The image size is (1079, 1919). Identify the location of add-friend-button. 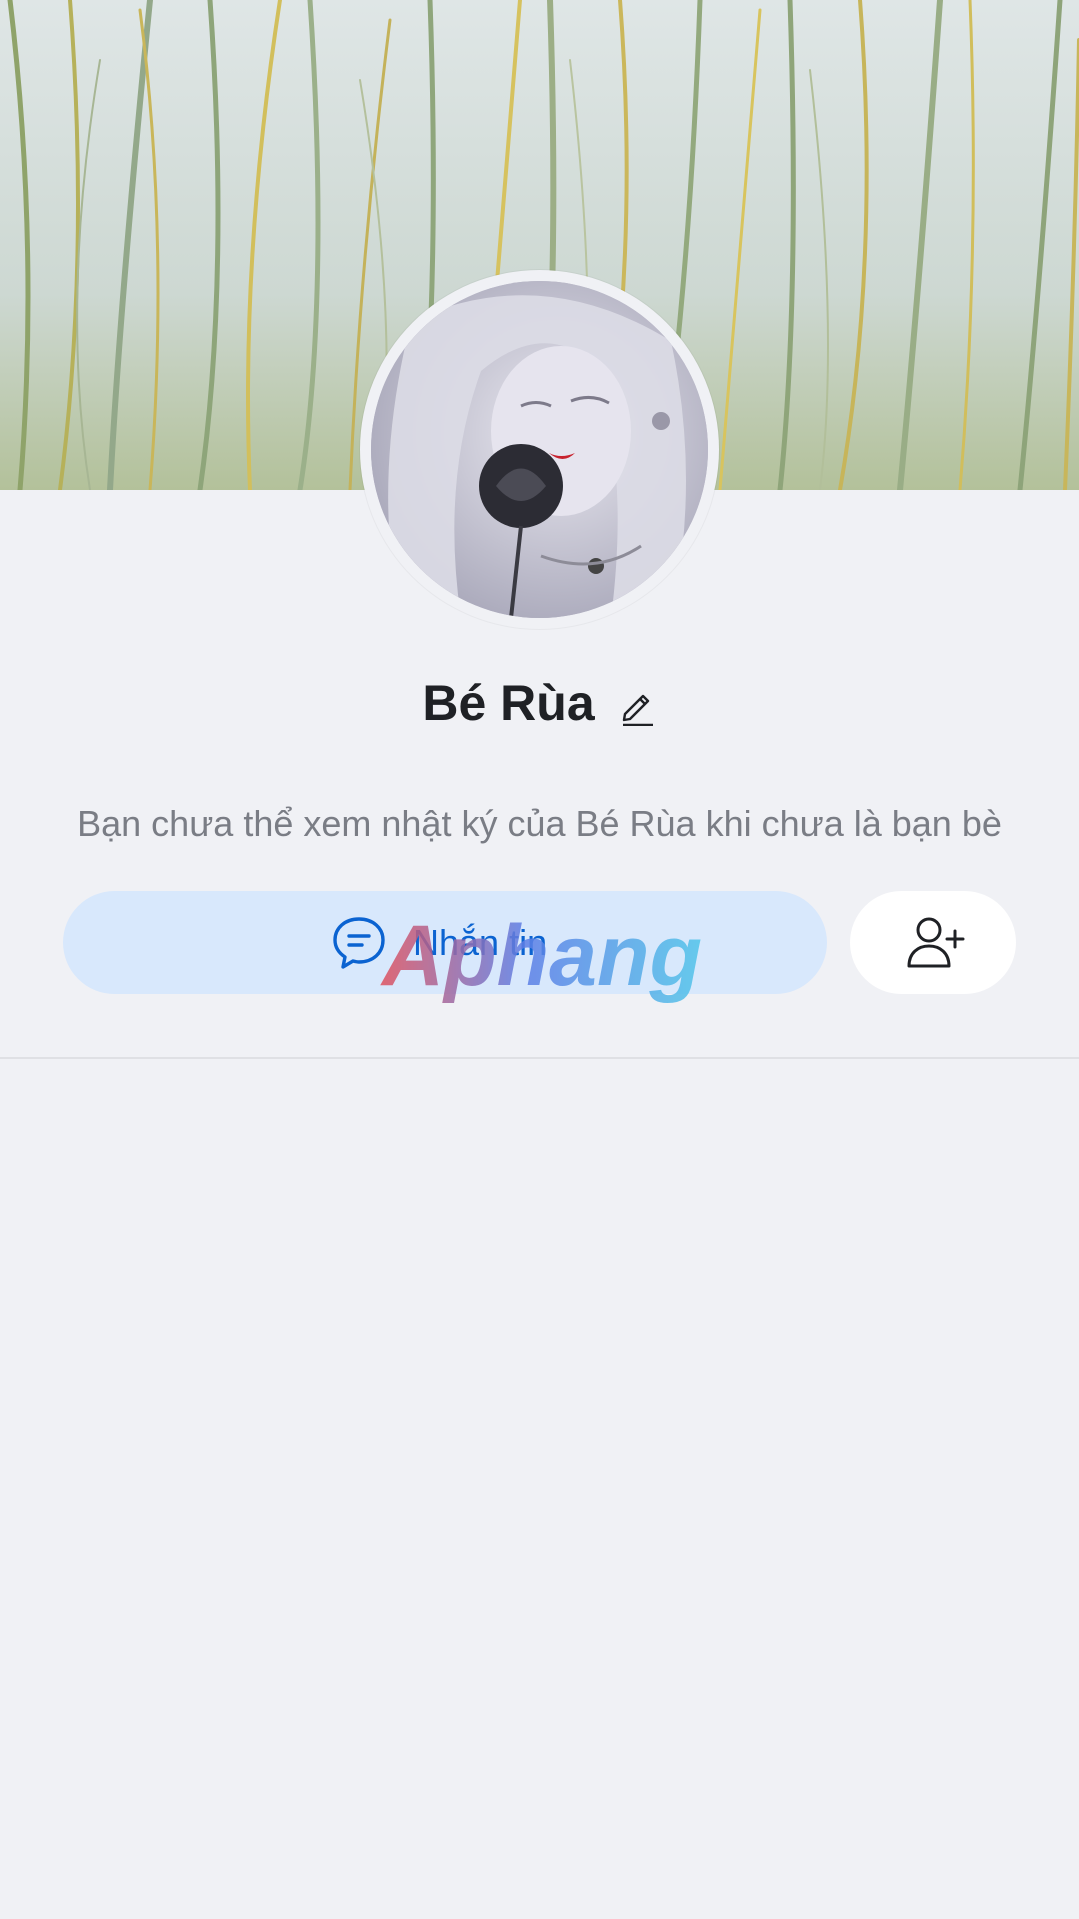
(933, 942).